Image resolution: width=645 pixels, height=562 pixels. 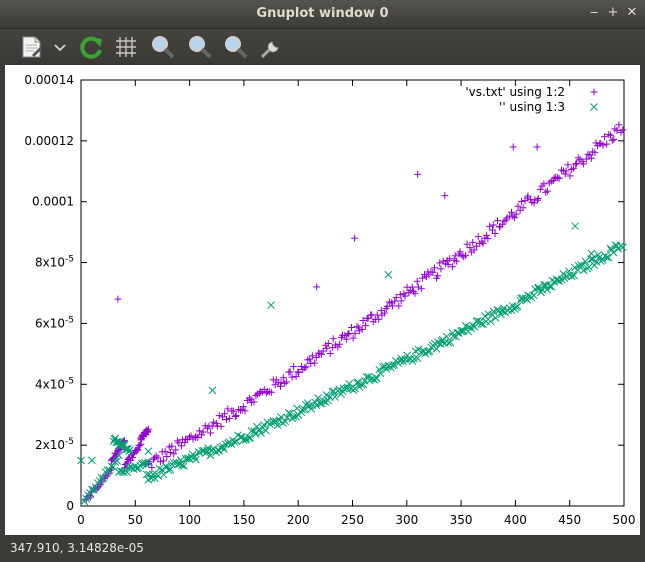 I want to click on title-bar: Gnuplot window 0 ‒ + ✕, so click(x=322, y=14).